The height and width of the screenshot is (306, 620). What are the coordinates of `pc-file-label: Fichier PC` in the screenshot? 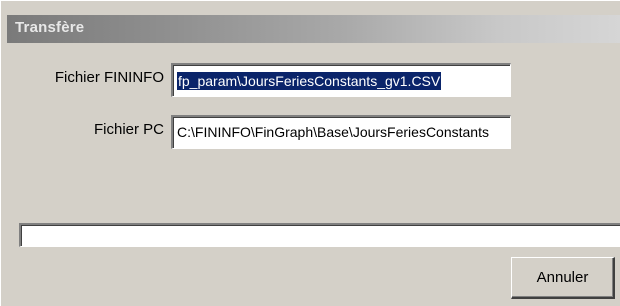 It's located at (128, 129).